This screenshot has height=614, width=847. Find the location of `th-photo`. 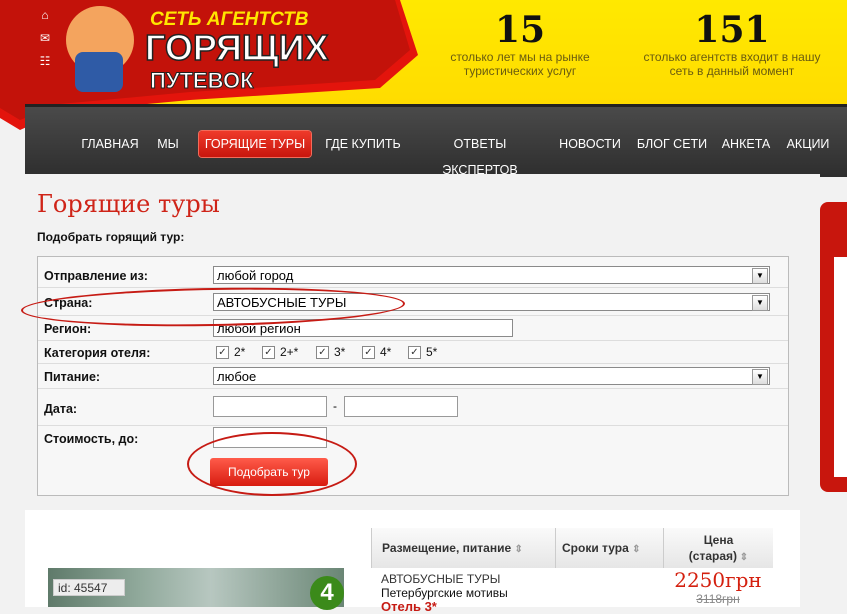

th-photo is located at coordinates (209, 548).